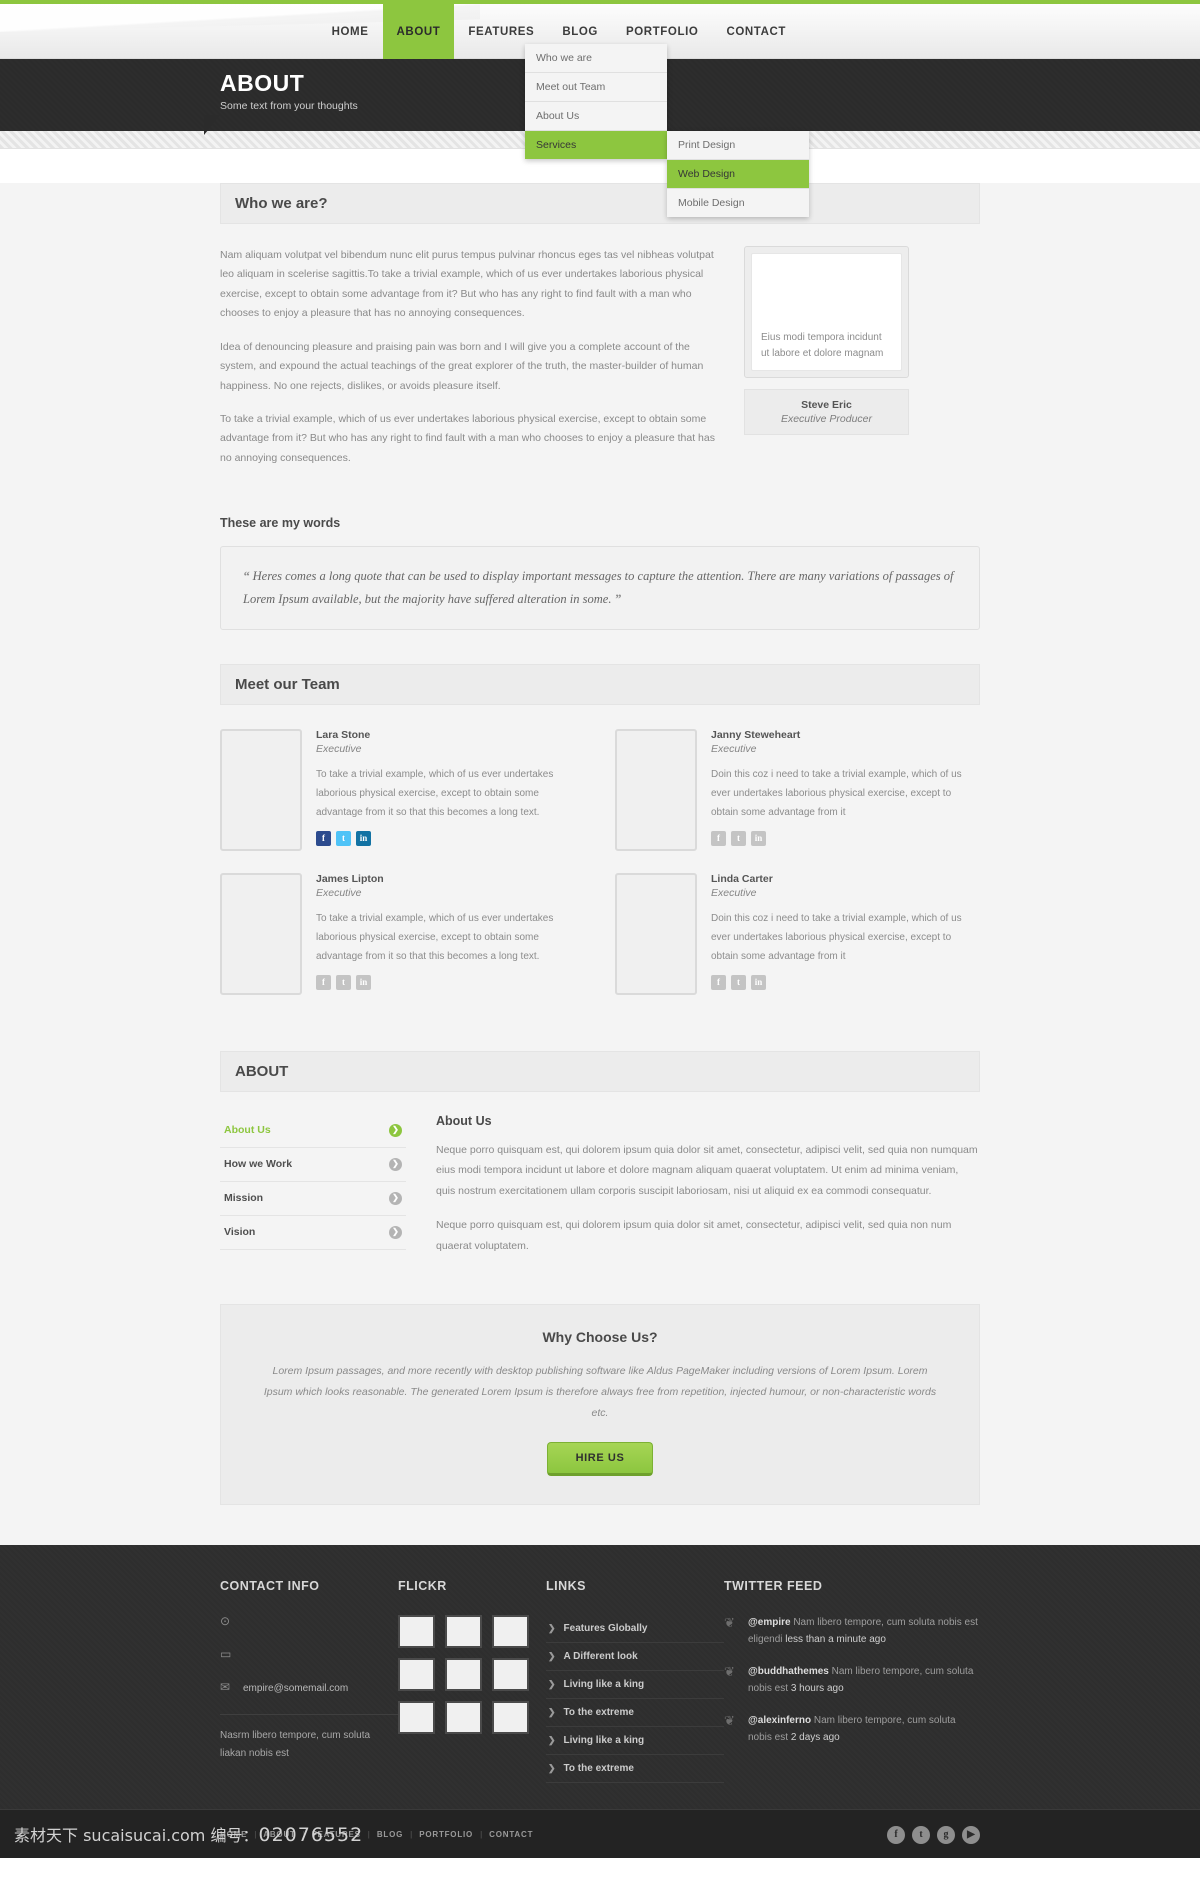 The height and width of the screenshot is (1904, 1200). What do you see at coordinates (600, 1071) in the screenshot?
I see `about-tabs-heading: ABOUT` at bounding box center [600, 1071].